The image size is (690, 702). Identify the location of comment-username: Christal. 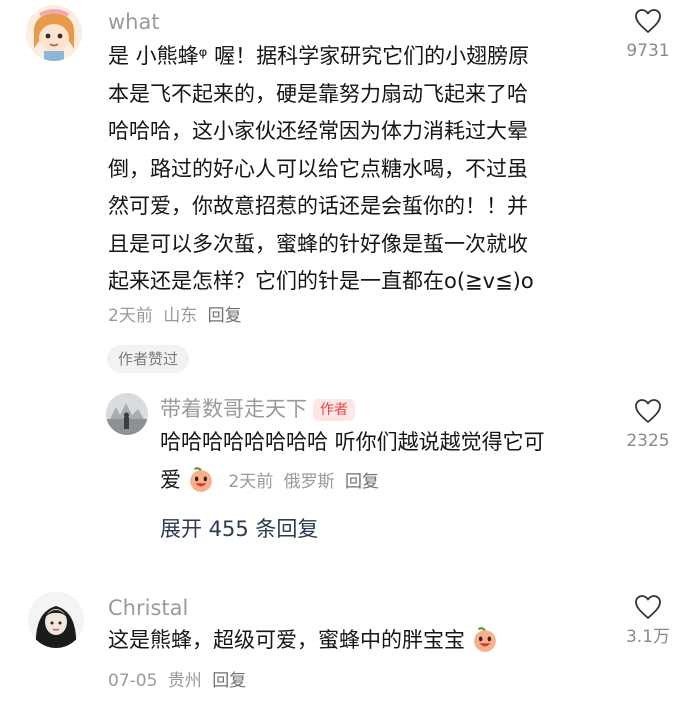
(148, 608).